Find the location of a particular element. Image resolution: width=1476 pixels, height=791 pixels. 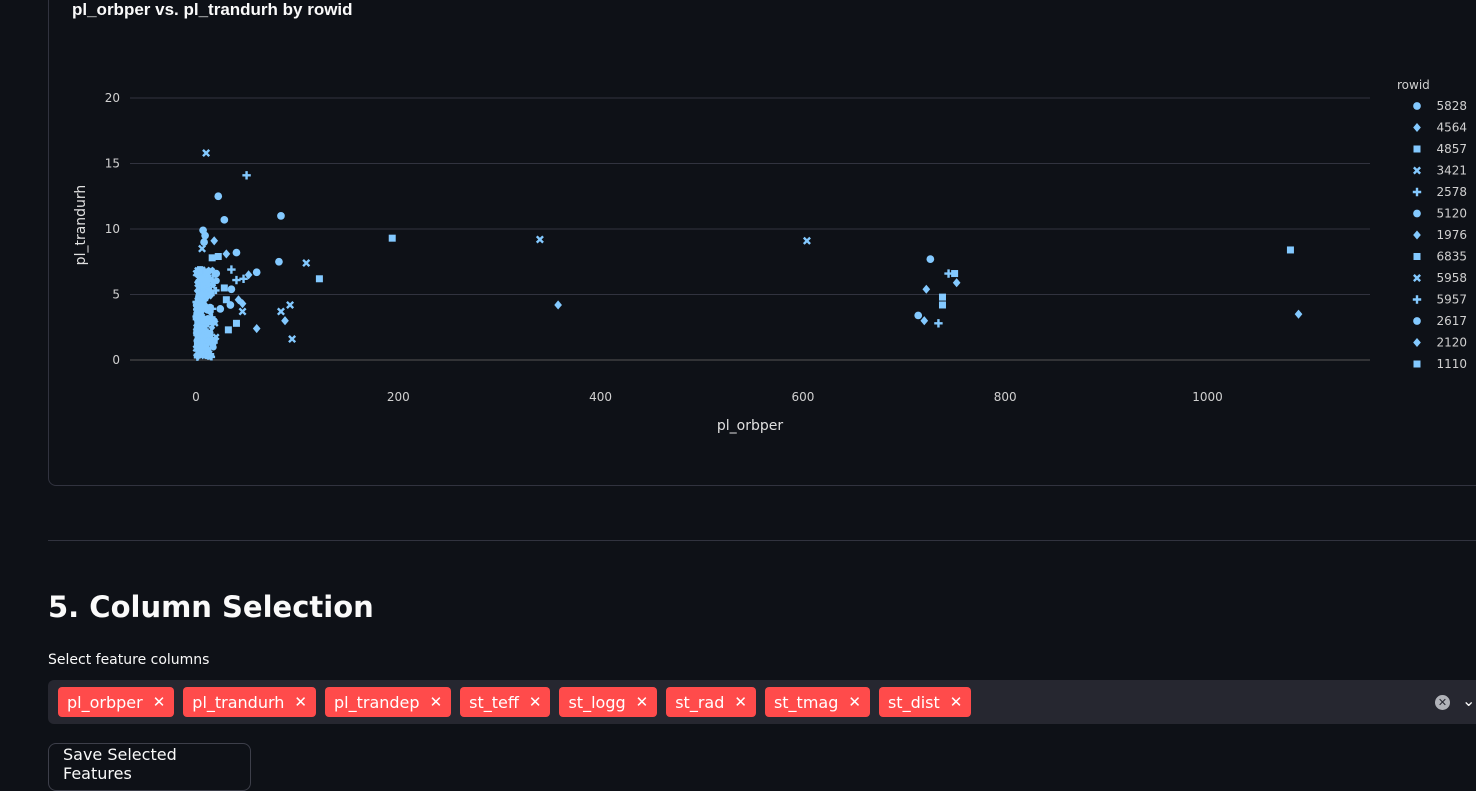

tag-st_dist: st_dist ✕ is located at coordinates (925, 702).